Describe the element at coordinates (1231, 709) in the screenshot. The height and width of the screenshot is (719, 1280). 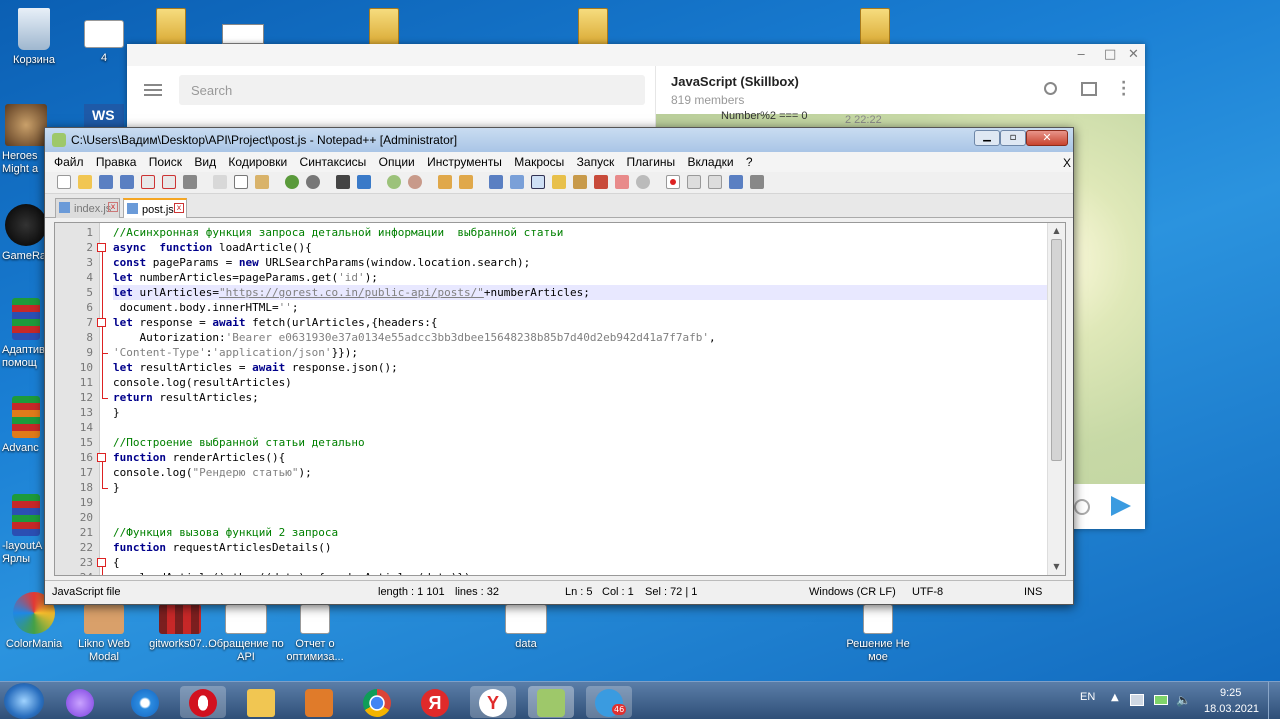
I see `clock-date: 18.03.2021` at that location.